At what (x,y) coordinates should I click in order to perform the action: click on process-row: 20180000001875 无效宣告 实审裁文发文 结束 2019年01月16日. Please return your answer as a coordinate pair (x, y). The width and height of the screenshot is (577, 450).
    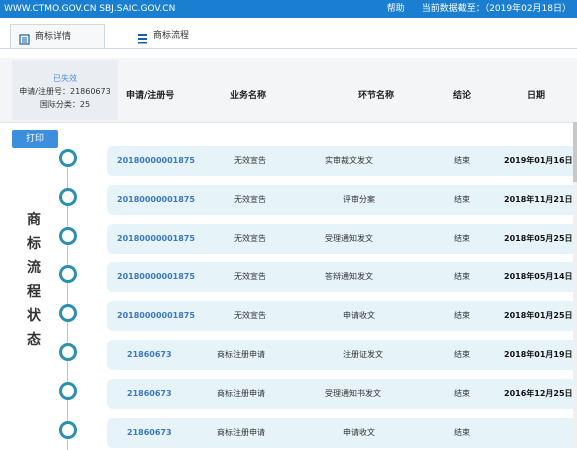
    Looking at the image, I should click on (342, 161).